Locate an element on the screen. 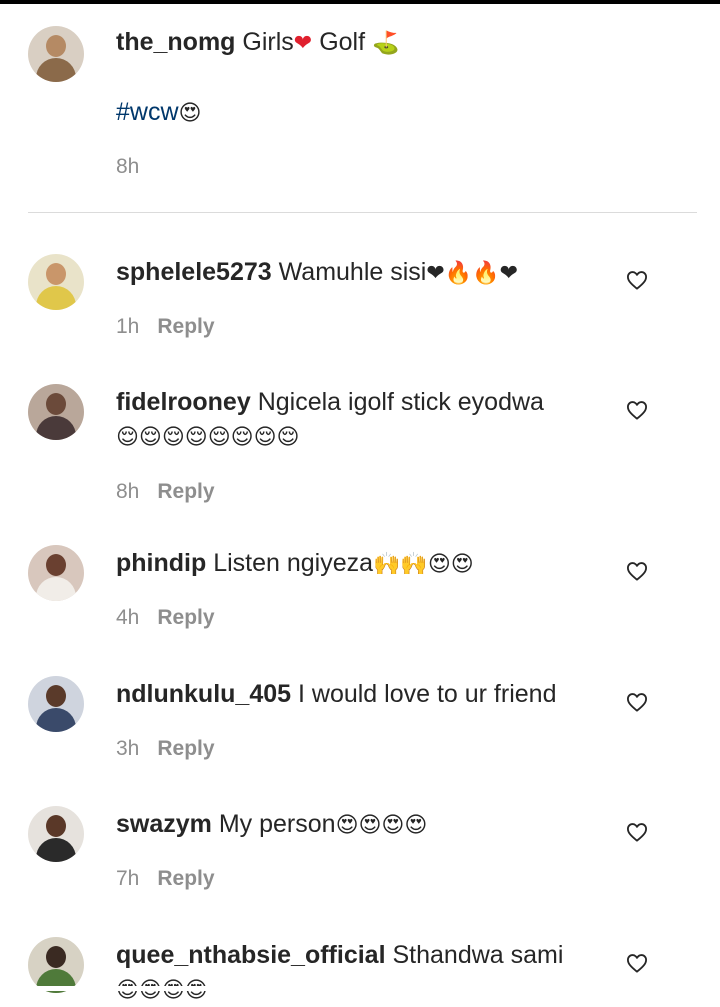  comment-emoji-icons: 😍😍😍😍 is located at coordinates (381, 825).